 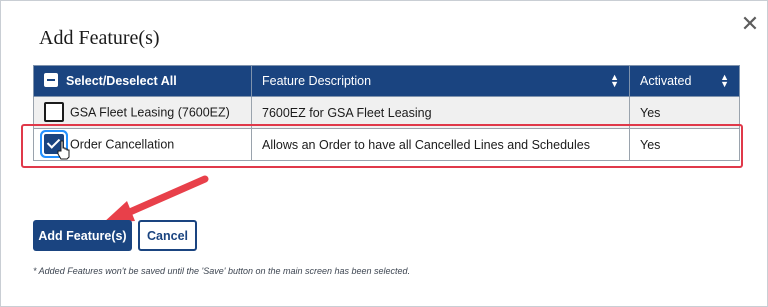 I want to click on add-features-button: Add Feature(s), so click(x=82, y=235).